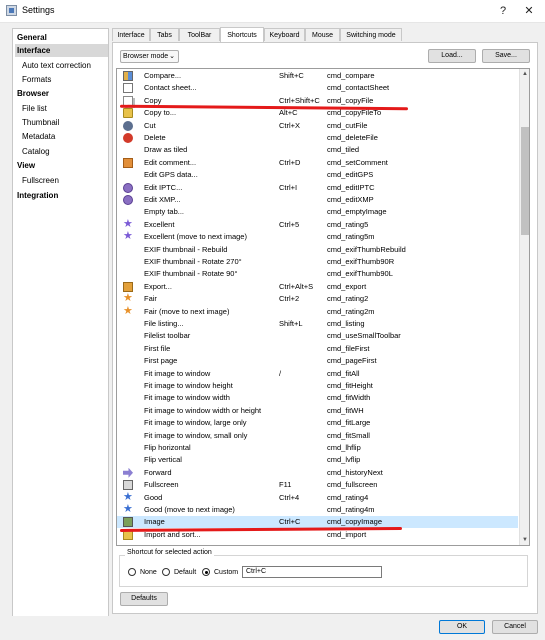 This screenshot has width=545, height=640. What do you see at coordinates (166, 572) in the screenshot?
I see `radio-default` at bounding box center [166, 572].